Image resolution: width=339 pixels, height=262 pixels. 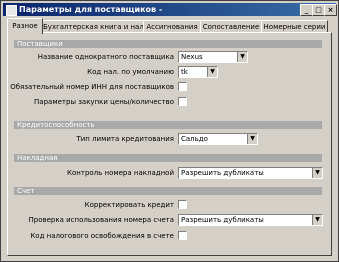 What do you see at coordinates (222, 220) in the screenshot?
I see `duplicate-check-value: Разрешить дубликаты` at bounding box center [222, 220].